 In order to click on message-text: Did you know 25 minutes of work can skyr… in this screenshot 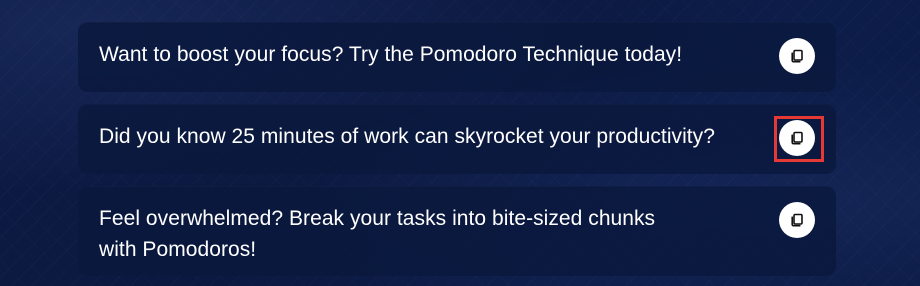, I will do `click(407, 136)`.